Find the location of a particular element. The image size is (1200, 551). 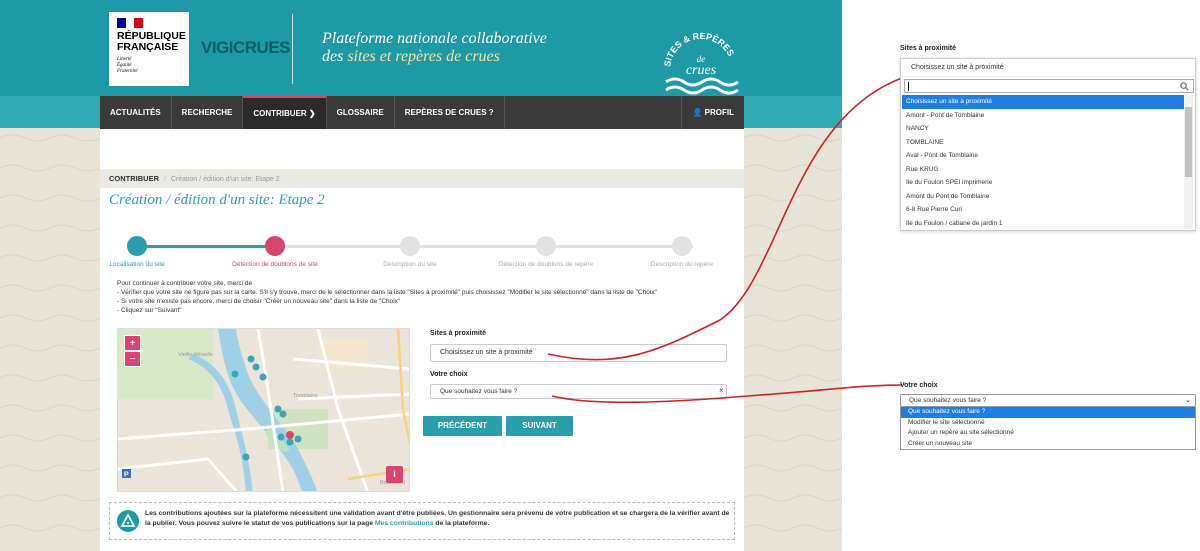

rf-motto: Liberté Égalité Fraternité is located at coordinates (127, 65).